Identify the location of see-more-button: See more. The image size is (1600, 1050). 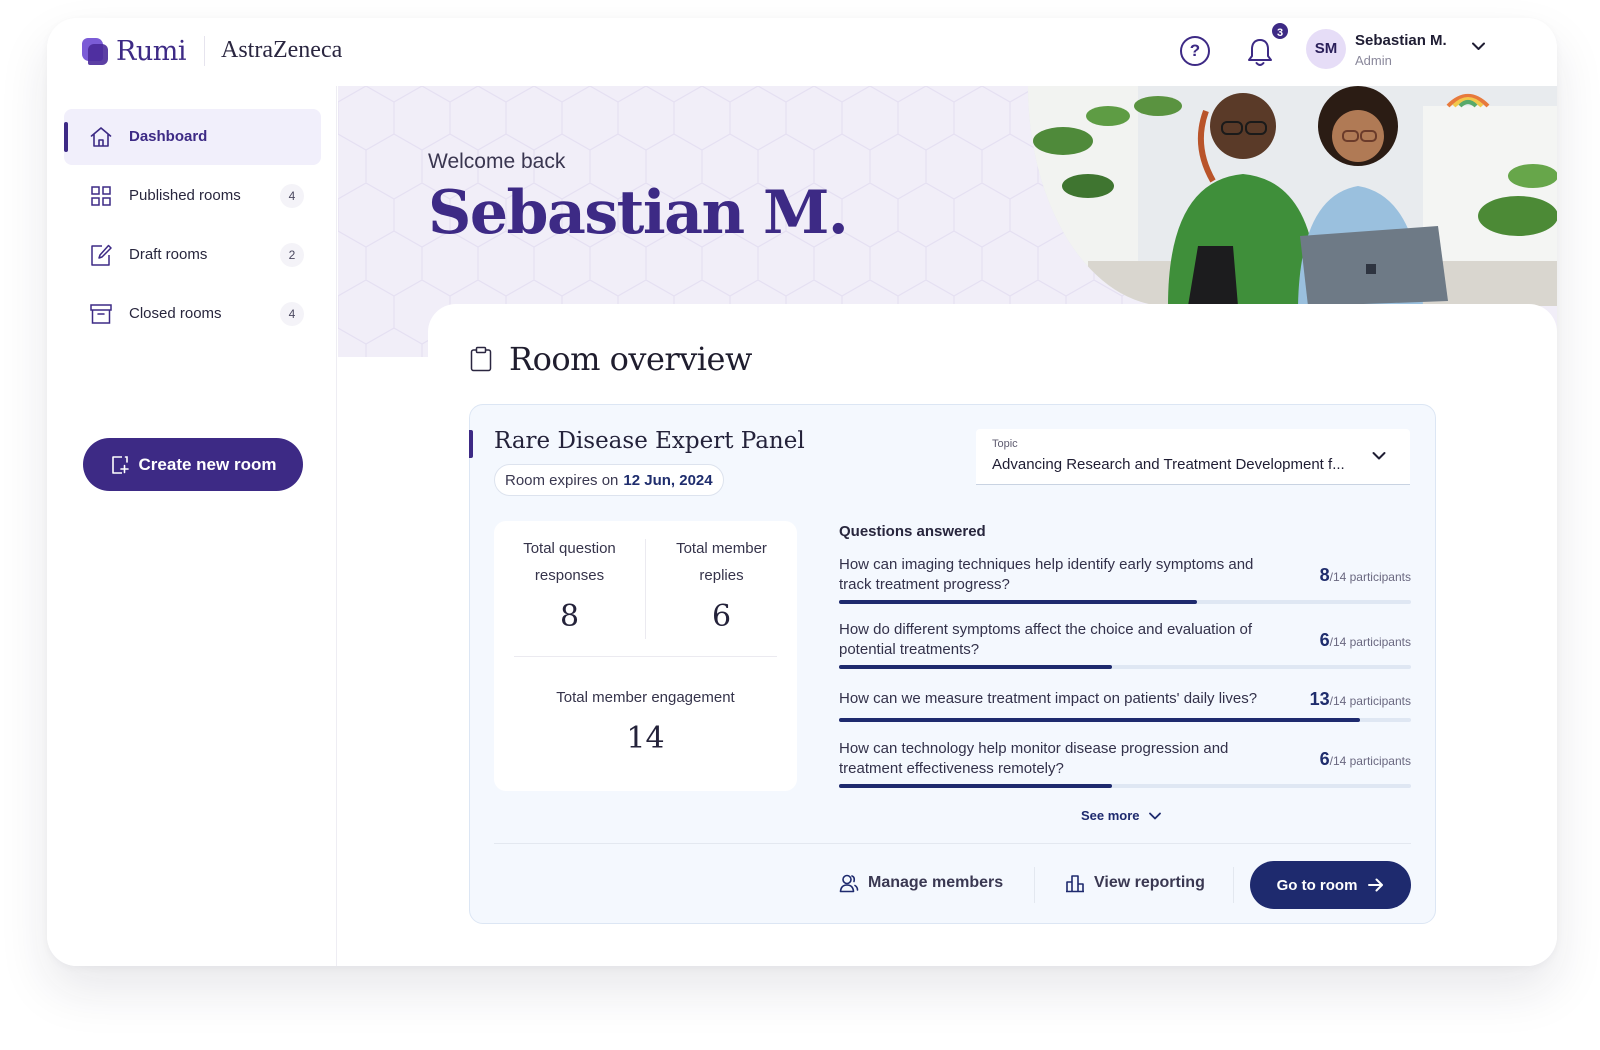
(1121, 815).